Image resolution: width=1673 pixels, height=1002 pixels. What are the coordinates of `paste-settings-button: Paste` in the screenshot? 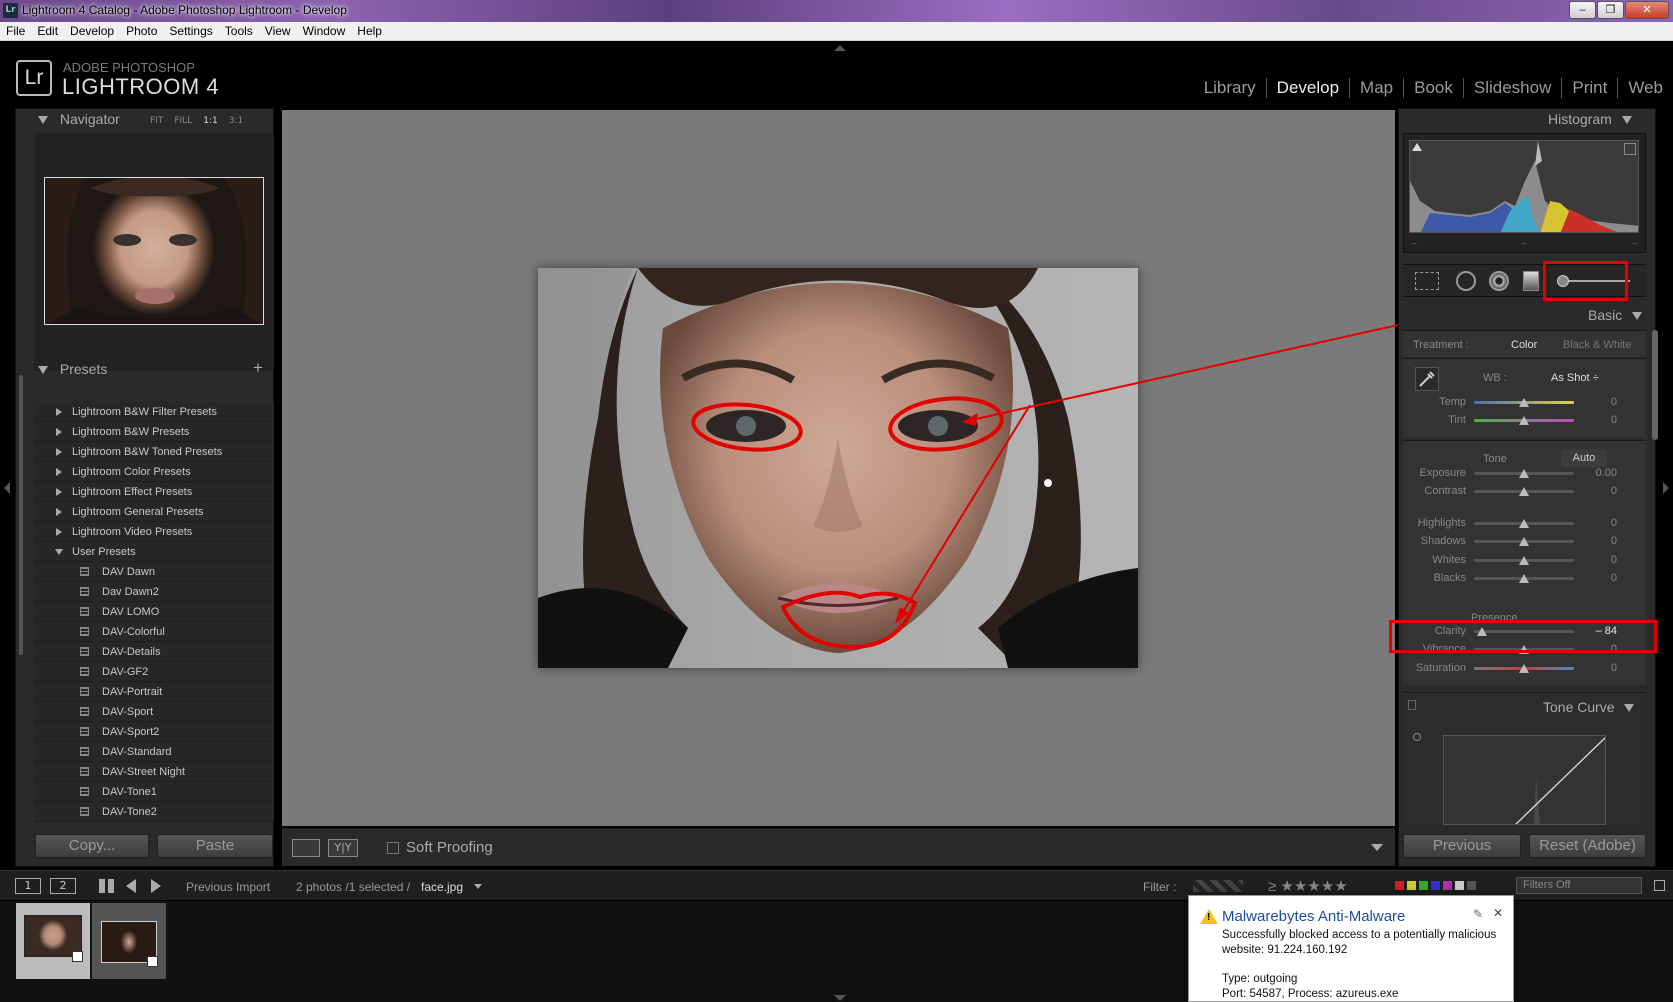 It's located at (215, 846).